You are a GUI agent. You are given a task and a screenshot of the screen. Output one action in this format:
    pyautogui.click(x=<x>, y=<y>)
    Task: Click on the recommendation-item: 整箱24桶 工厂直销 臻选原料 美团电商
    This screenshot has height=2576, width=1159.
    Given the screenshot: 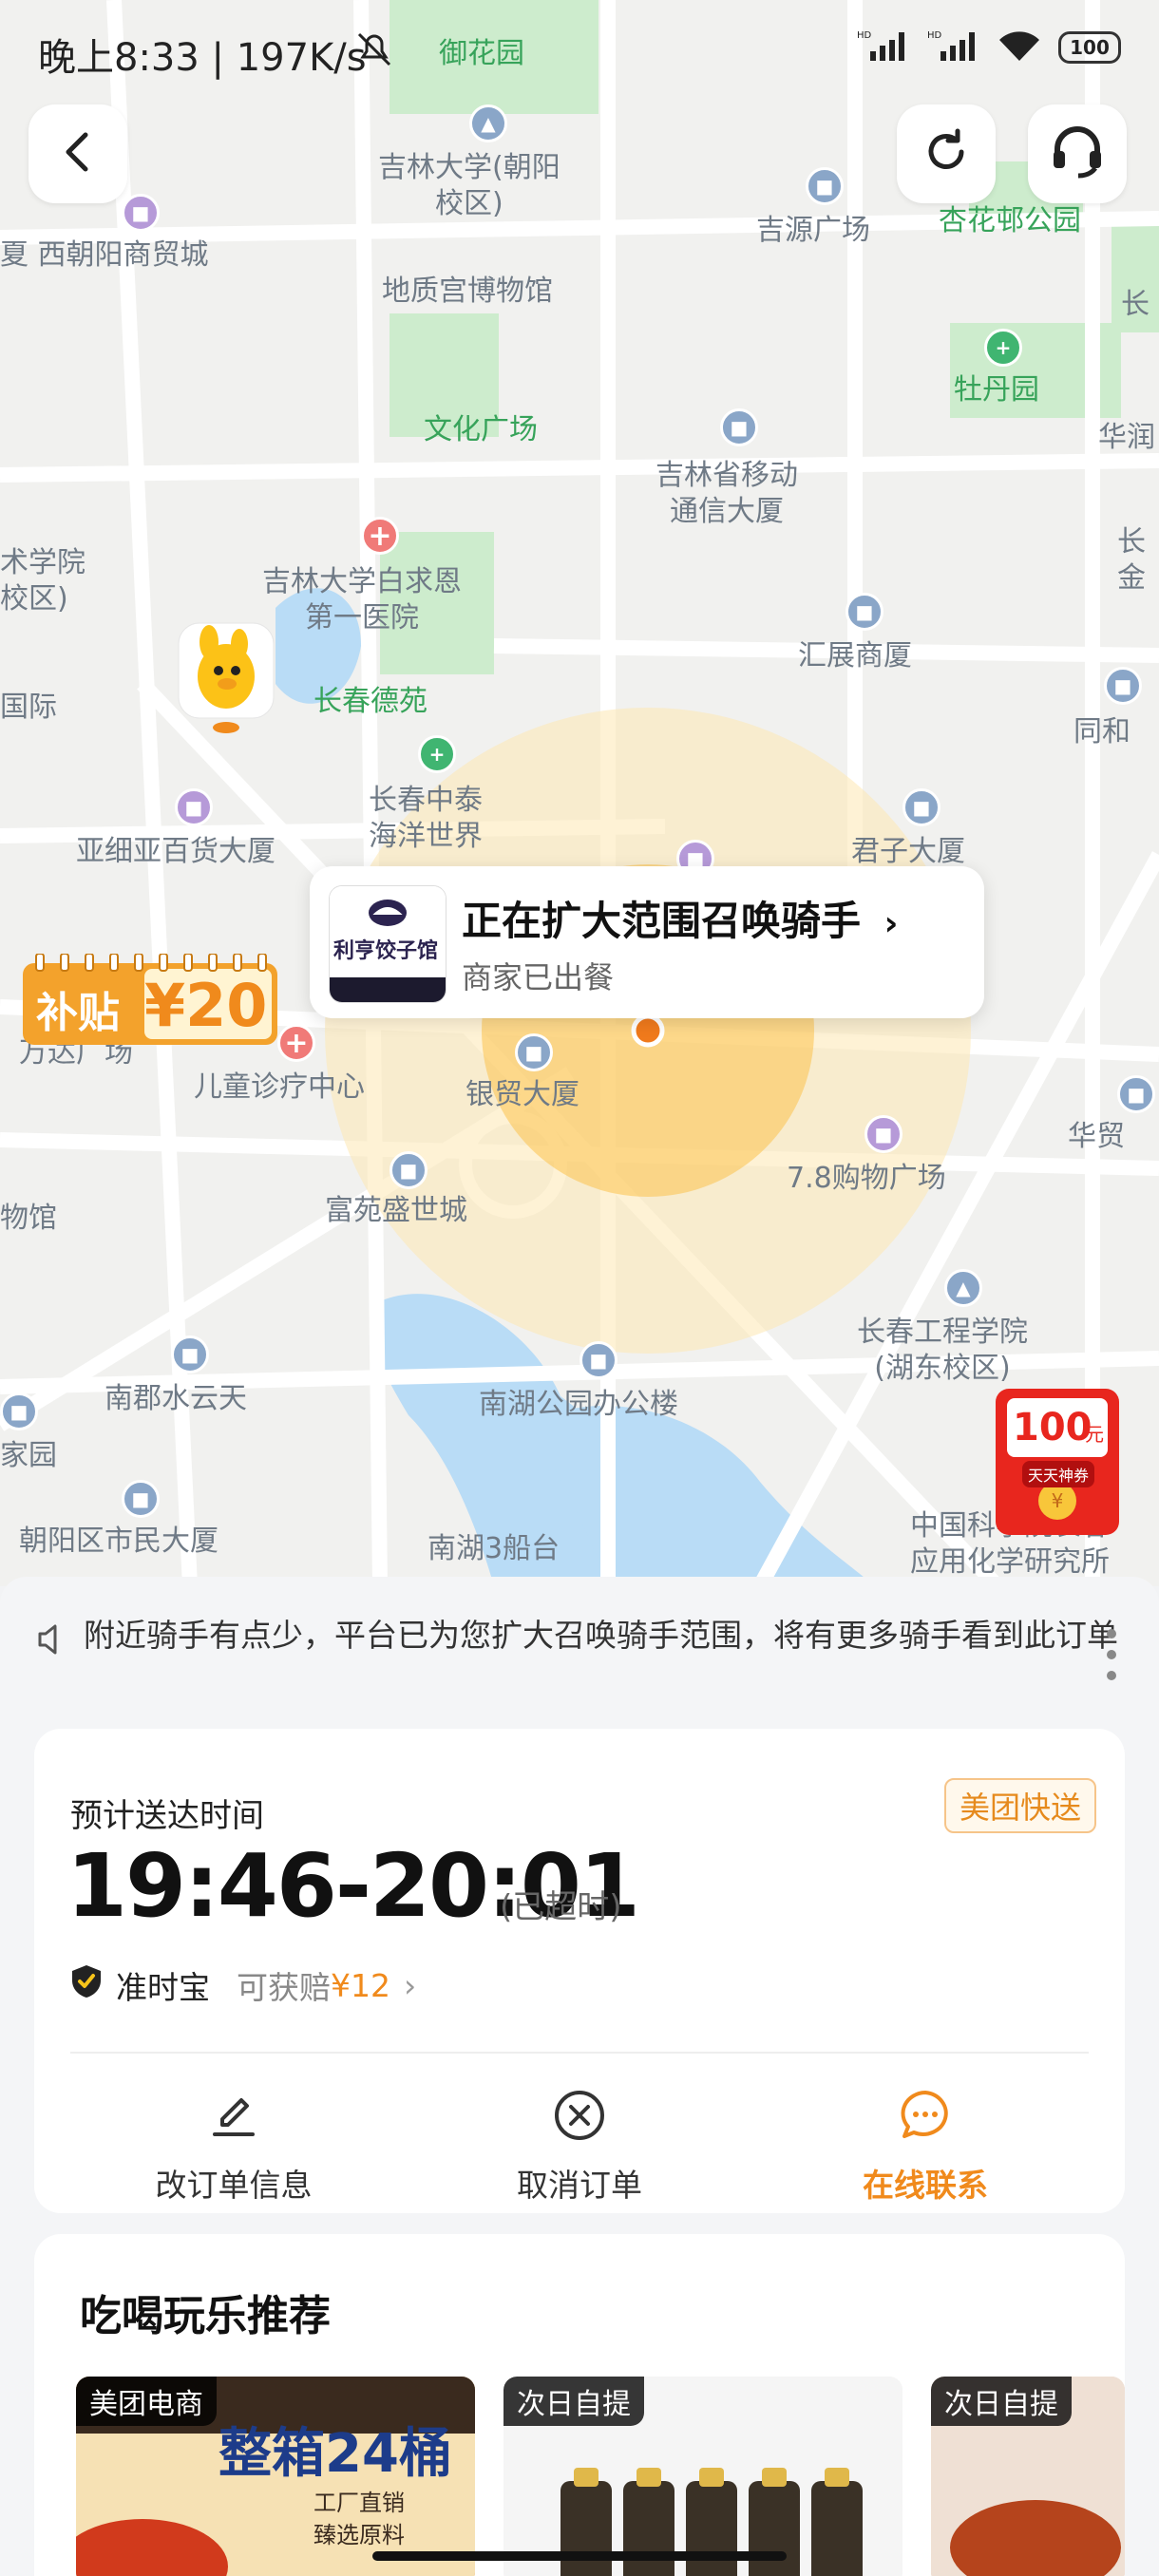 What is the action you would take?
    pyautogui.click(x=275, y=2476)
    